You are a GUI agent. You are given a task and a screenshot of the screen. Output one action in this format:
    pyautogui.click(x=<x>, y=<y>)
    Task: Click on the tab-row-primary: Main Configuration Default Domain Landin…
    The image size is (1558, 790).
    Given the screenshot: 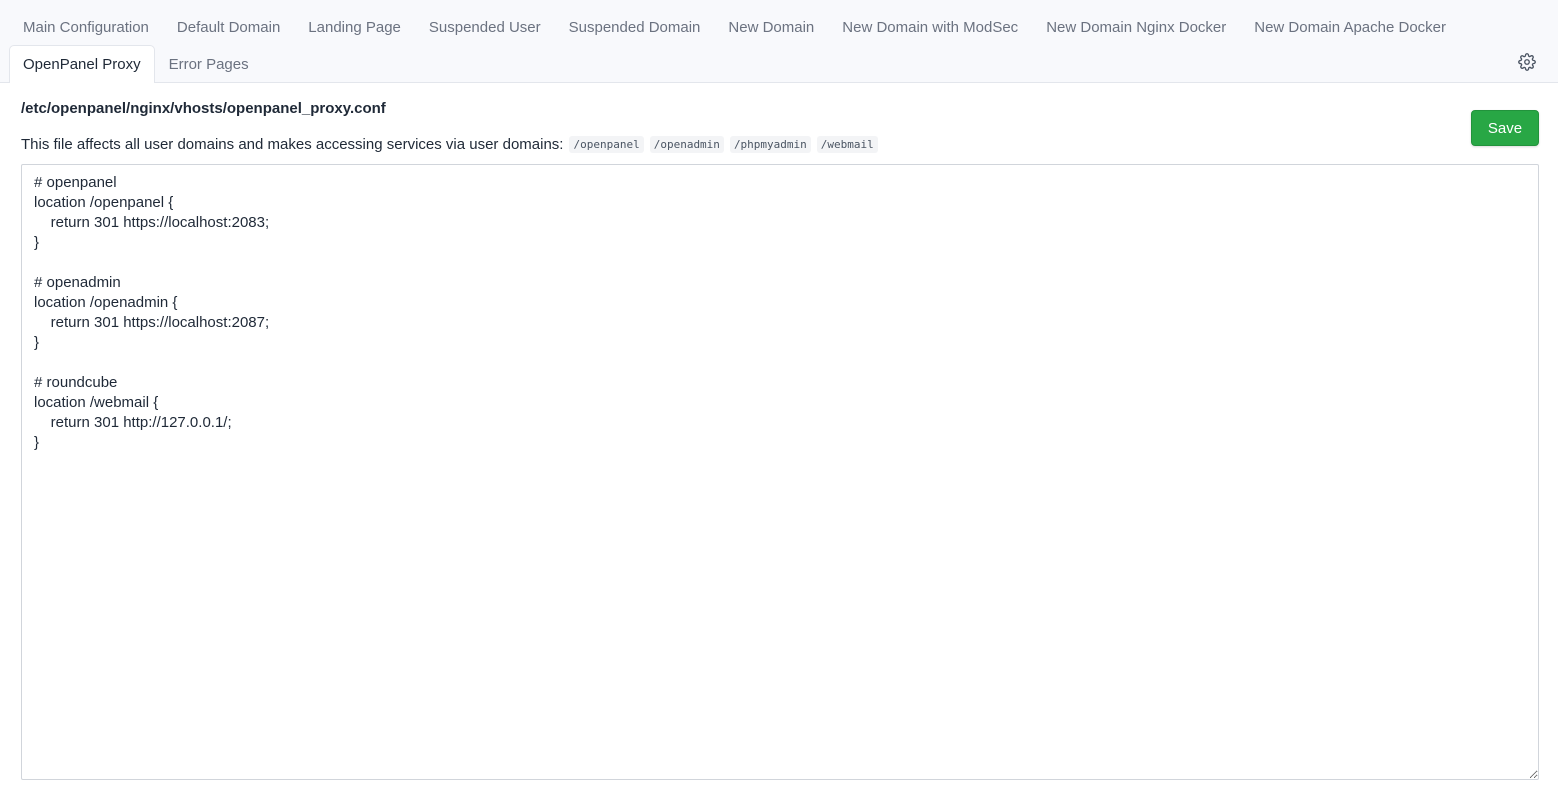 What is the action you would take?
    pyautogui.click(x=734, y=26)
    